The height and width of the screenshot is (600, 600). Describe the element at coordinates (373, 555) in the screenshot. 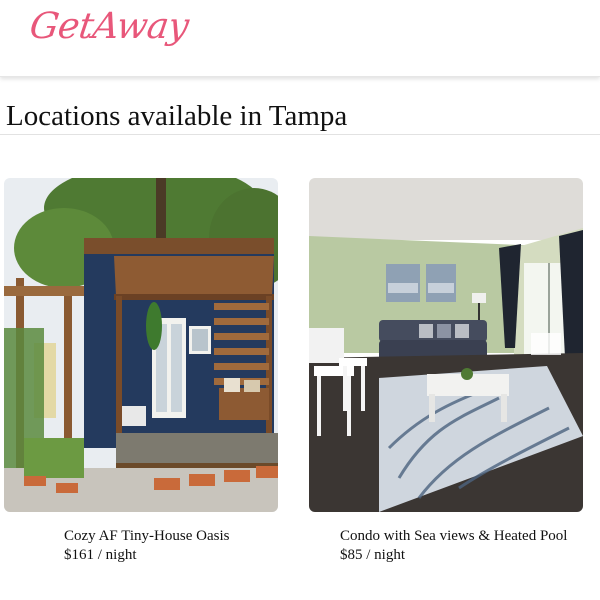

I see `listing-price: $85 / night` at that location.